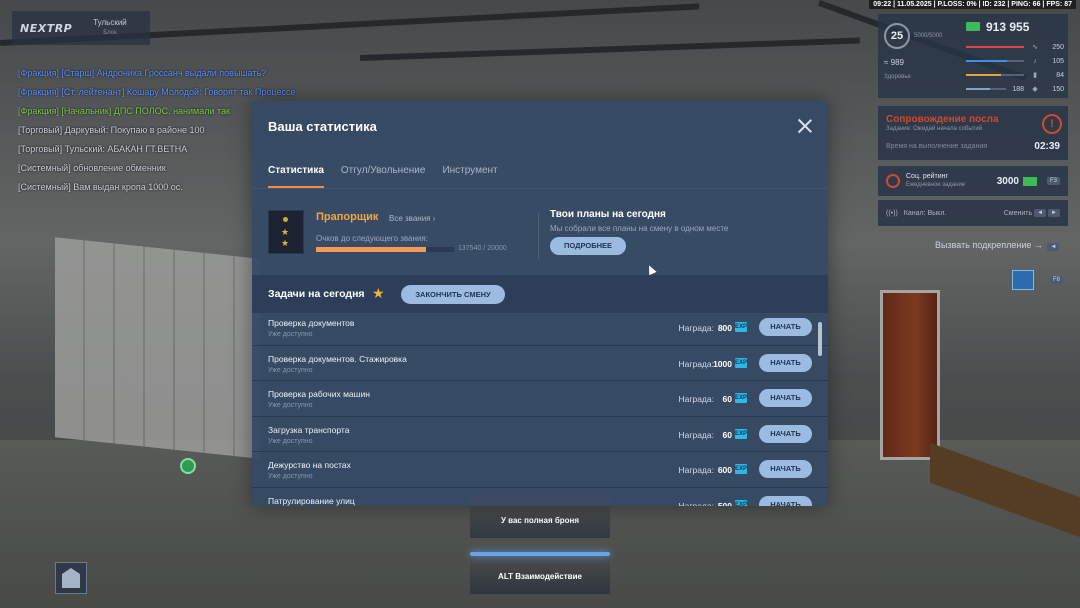 Image resolution: width=1080 pixels, height=608 pixels. What do you see at coordinates (453, 294) in the screenshot?
I see `end-shift-button: ЗАКОНЧИТЬ СМЕНУ` at bounding box center [453, 294].